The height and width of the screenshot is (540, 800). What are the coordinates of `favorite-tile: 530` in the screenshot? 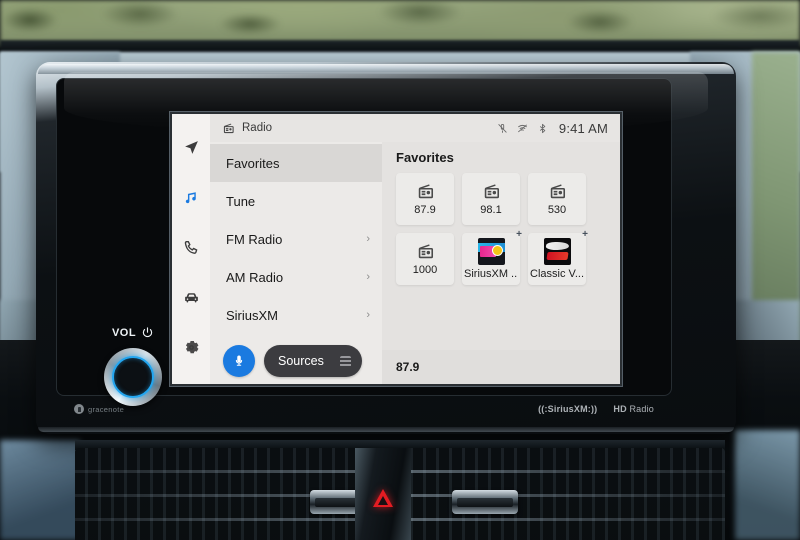 It's located at (557, 199).